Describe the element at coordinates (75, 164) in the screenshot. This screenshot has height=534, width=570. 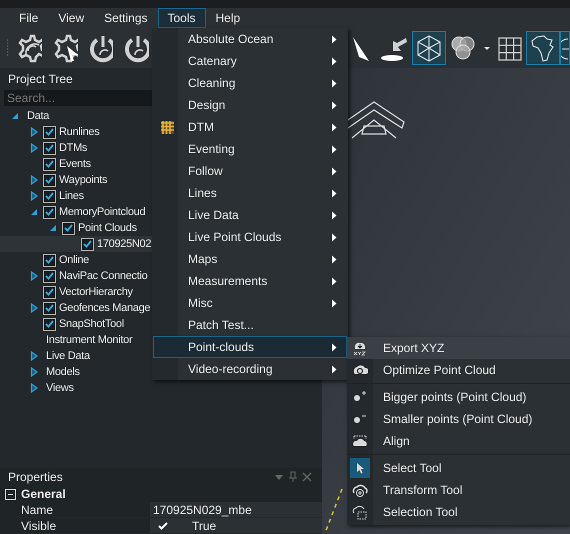
I see `tree-label: Events` at that location.